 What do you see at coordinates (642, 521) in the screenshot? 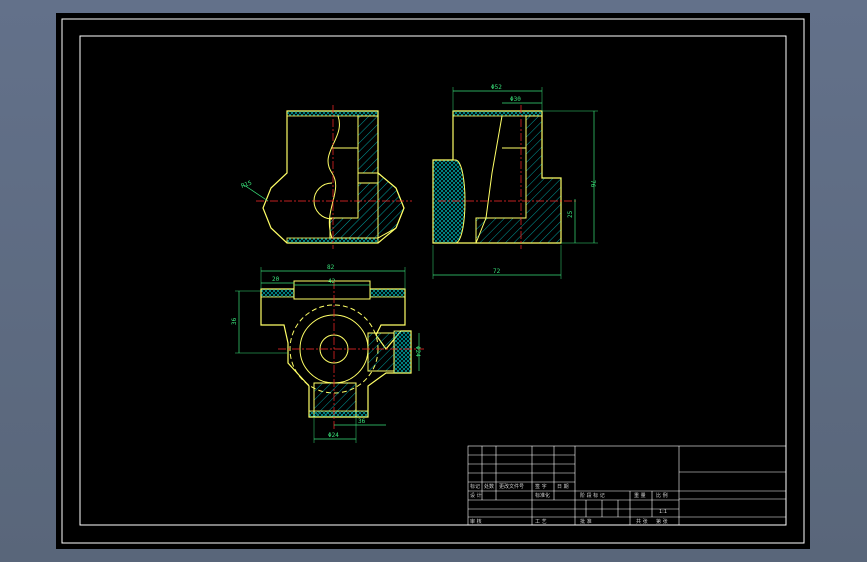
I see `tb-sheets-label: 共 张` at bounding box center [642, 521].